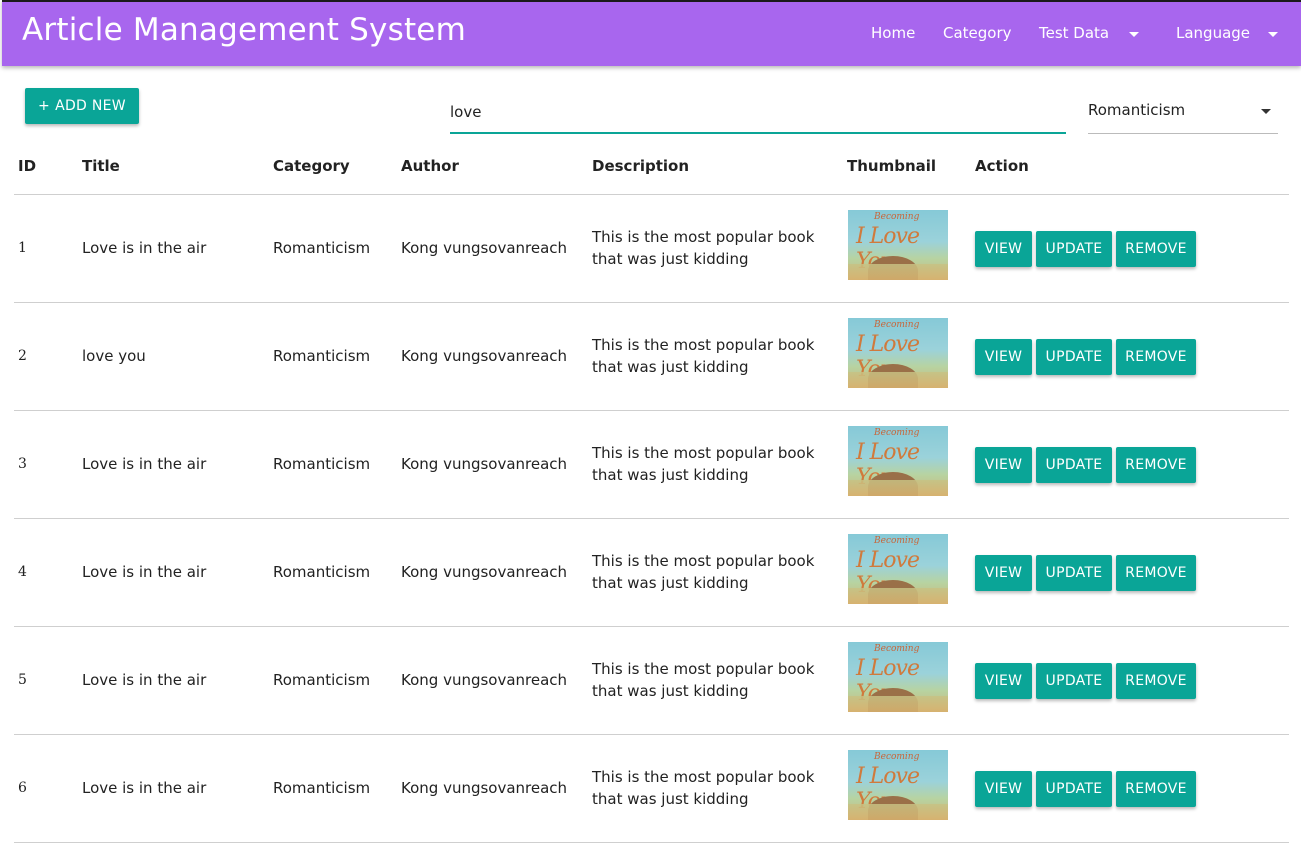  What do you see at coordinates (311, 166) in the screenshot?
I see `header-category: Category` at bounding box center [311, 166].